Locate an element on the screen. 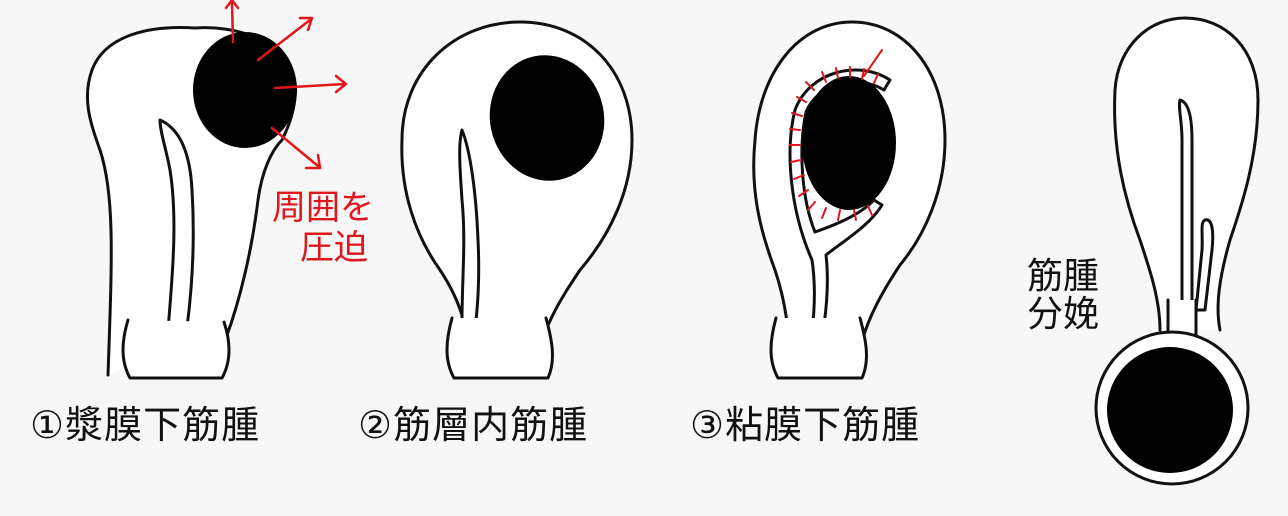  annotation-line1: 周囲を is located at coordinates (323, 208).